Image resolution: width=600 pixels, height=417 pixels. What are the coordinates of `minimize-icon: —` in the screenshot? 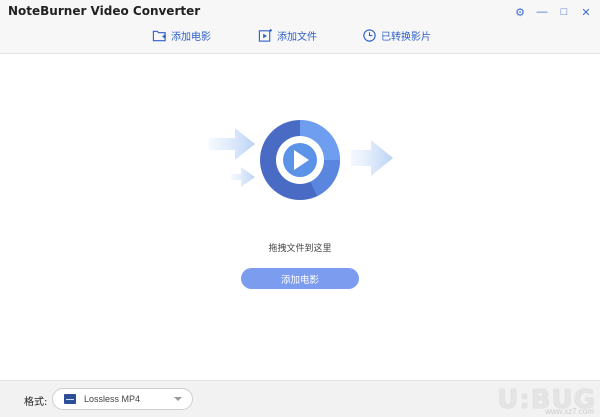 It's located at (542, 12).